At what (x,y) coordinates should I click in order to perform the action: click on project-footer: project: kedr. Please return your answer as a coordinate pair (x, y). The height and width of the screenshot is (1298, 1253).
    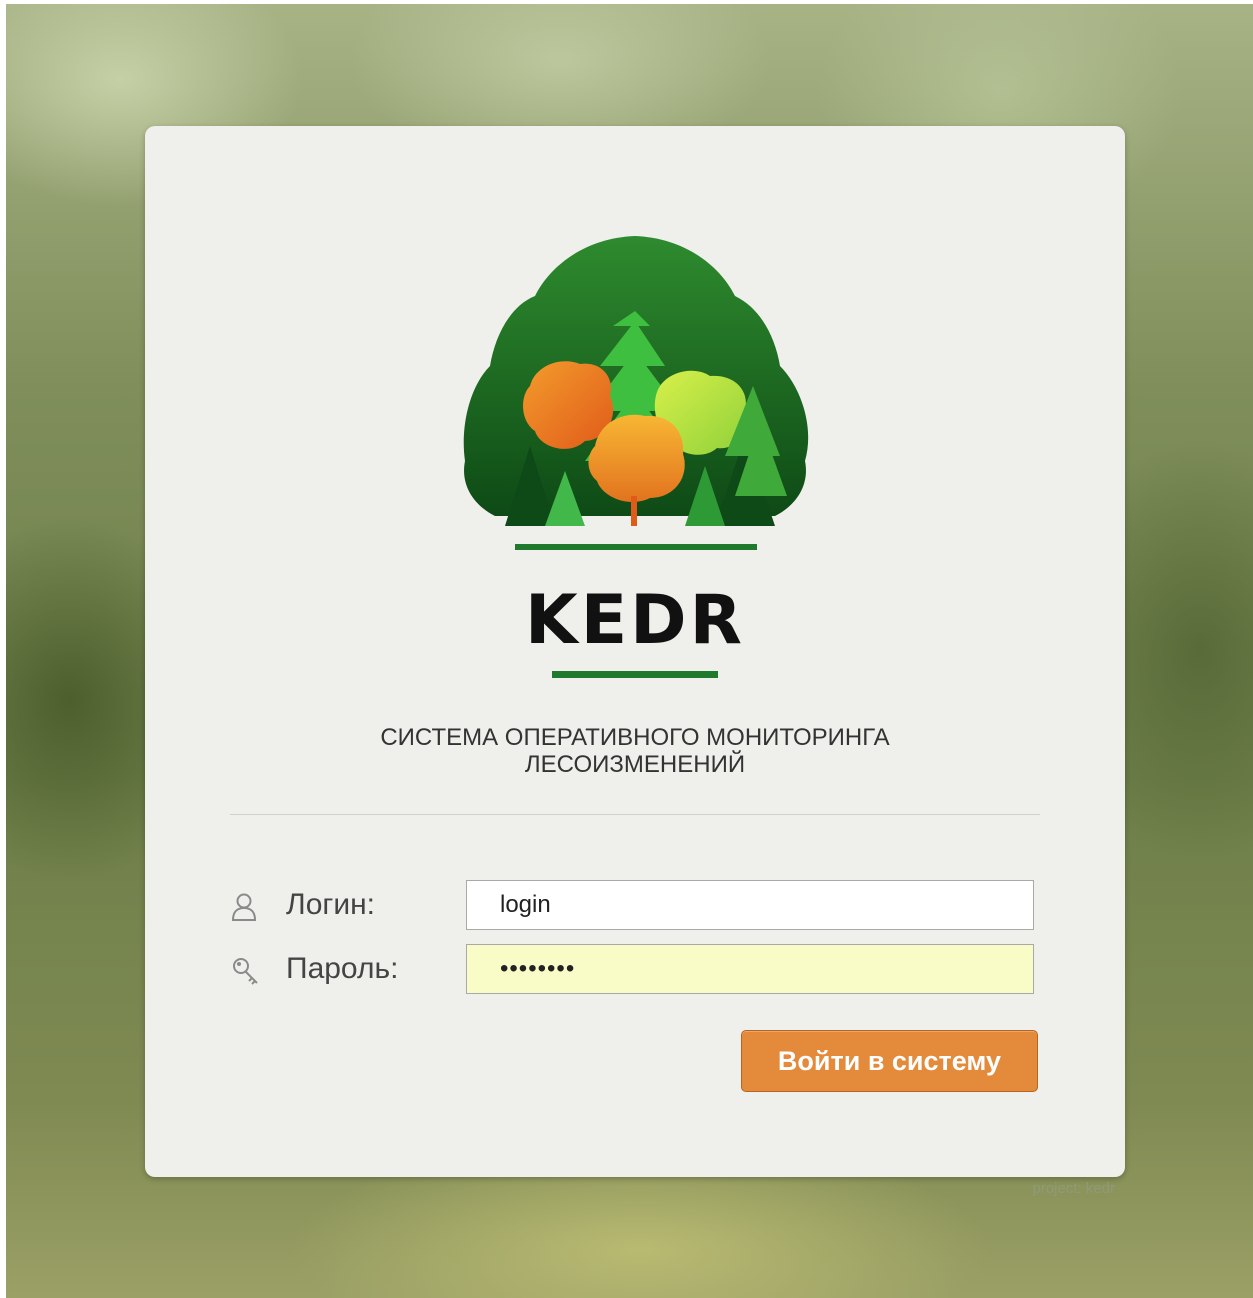
    Looking at the image, I should click on (1073, 1188).